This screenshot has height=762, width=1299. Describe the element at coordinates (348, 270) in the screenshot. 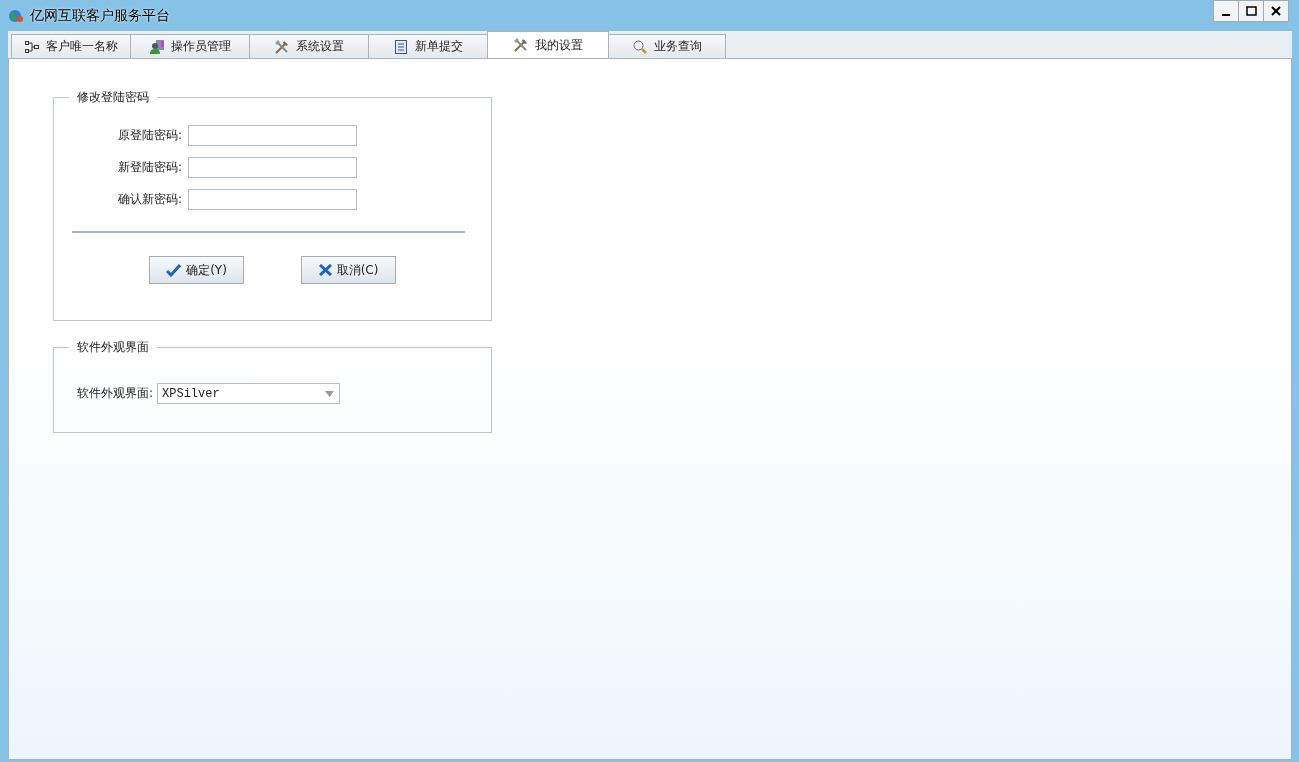

I see `cancel-button: 取消(C)` at that location.